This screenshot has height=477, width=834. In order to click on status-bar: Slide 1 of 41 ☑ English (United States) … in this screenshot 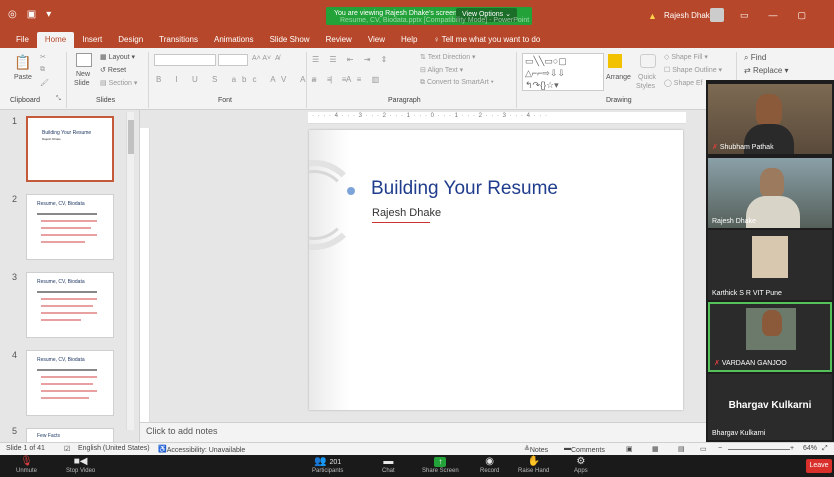, I will do `click(417, 448)`.